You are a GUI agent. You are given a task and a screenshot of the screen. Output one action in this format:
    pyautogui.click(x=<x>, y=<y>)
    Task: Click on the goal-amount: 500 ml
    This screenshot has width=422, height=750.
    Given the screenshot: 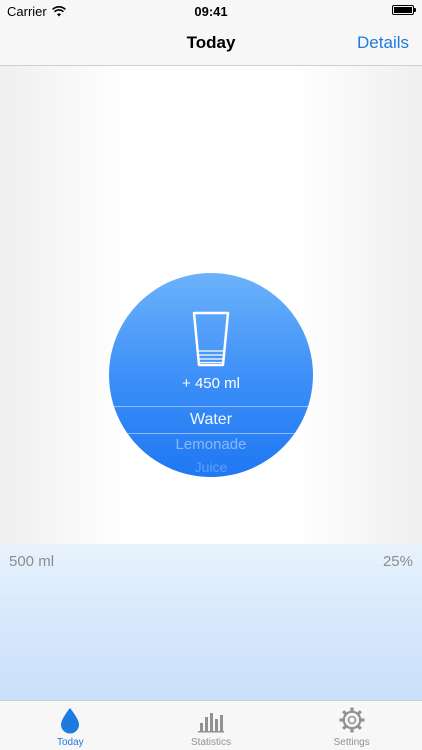 What is the action you would take?
    pyautogui.click(x=32, y=561)
    